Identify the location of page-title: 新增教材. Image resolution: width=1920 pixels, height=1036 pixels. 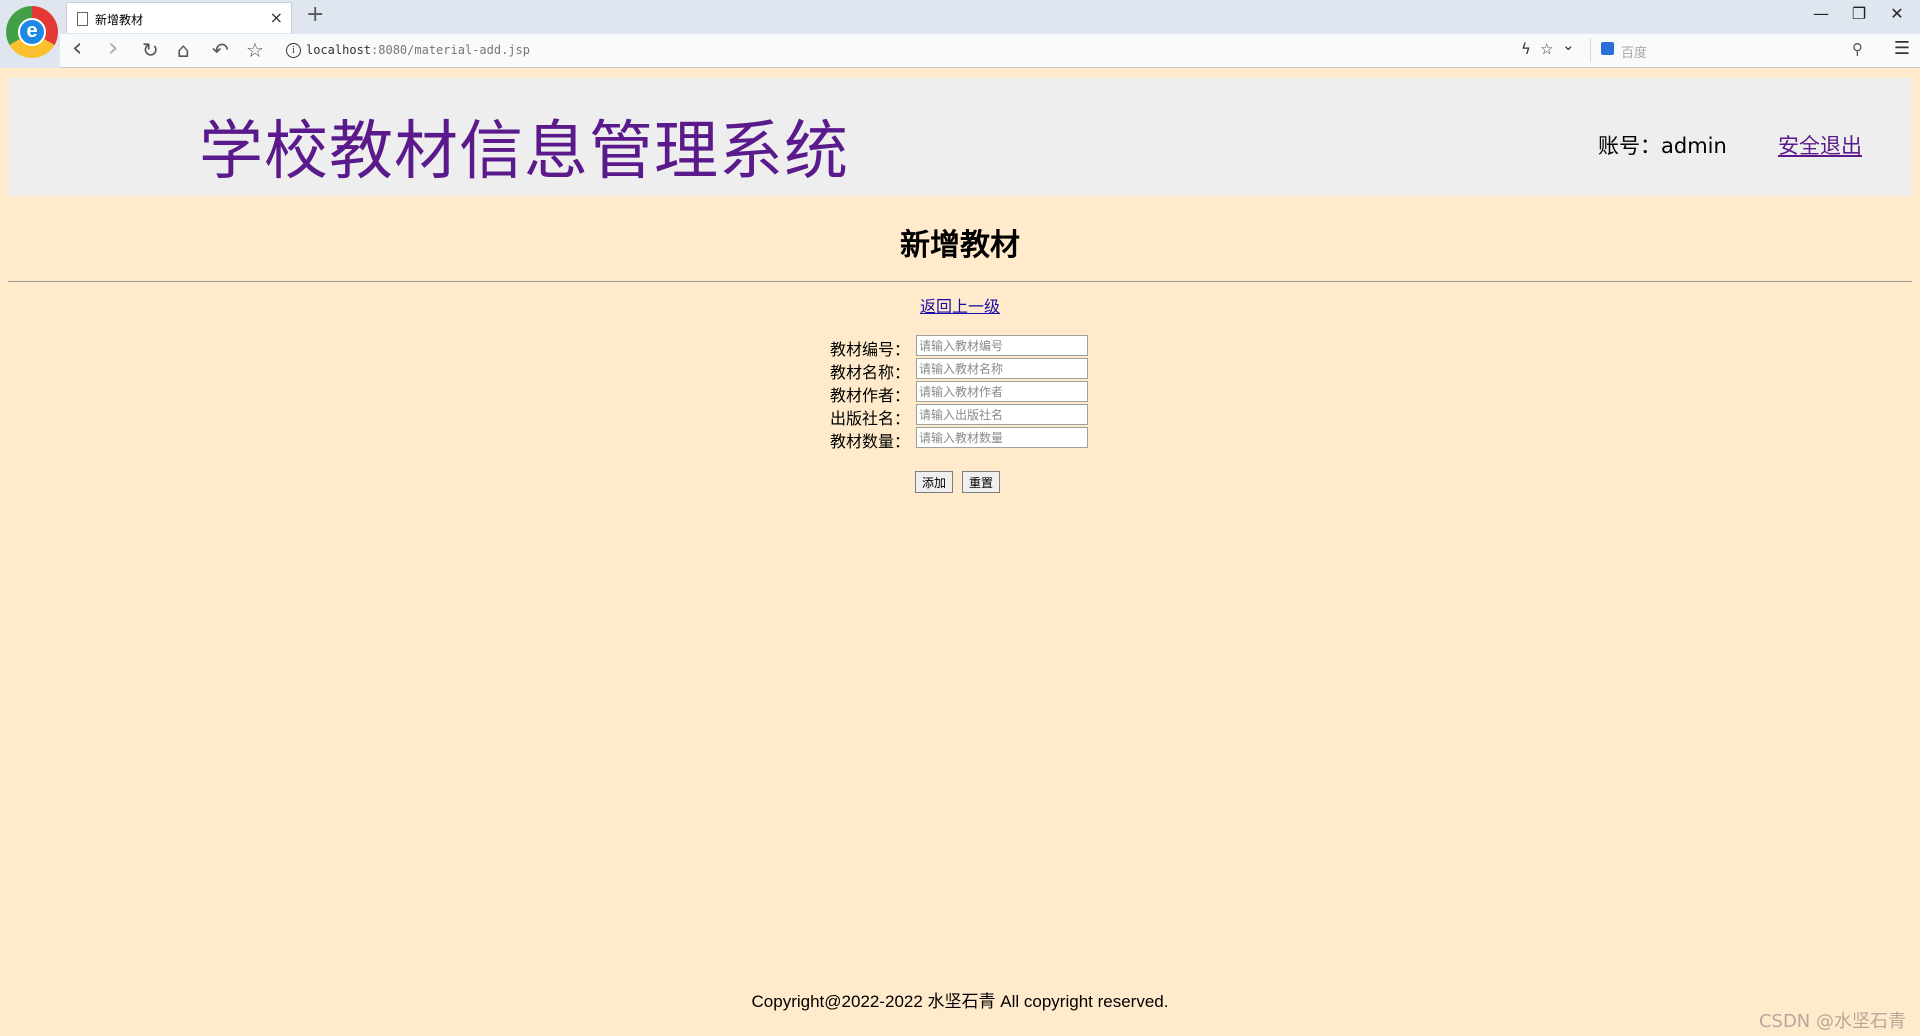
(960, 242).